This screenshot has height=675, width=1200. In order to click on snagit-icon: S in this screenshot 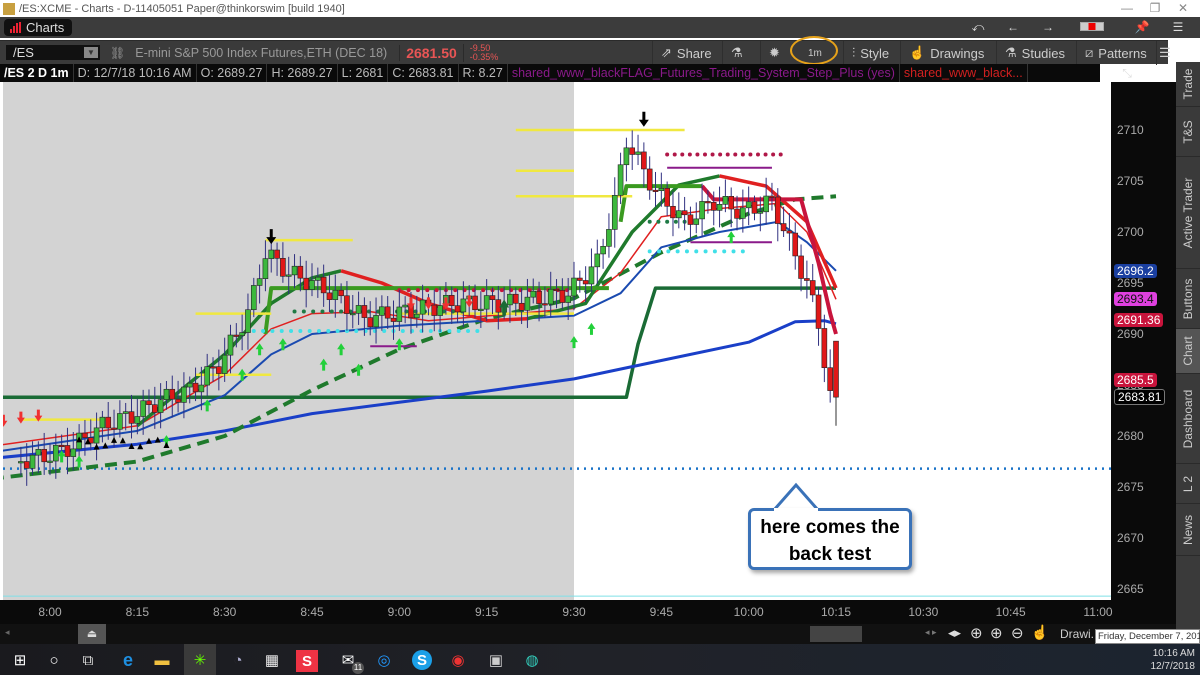, I will do `click(307, 661)`.